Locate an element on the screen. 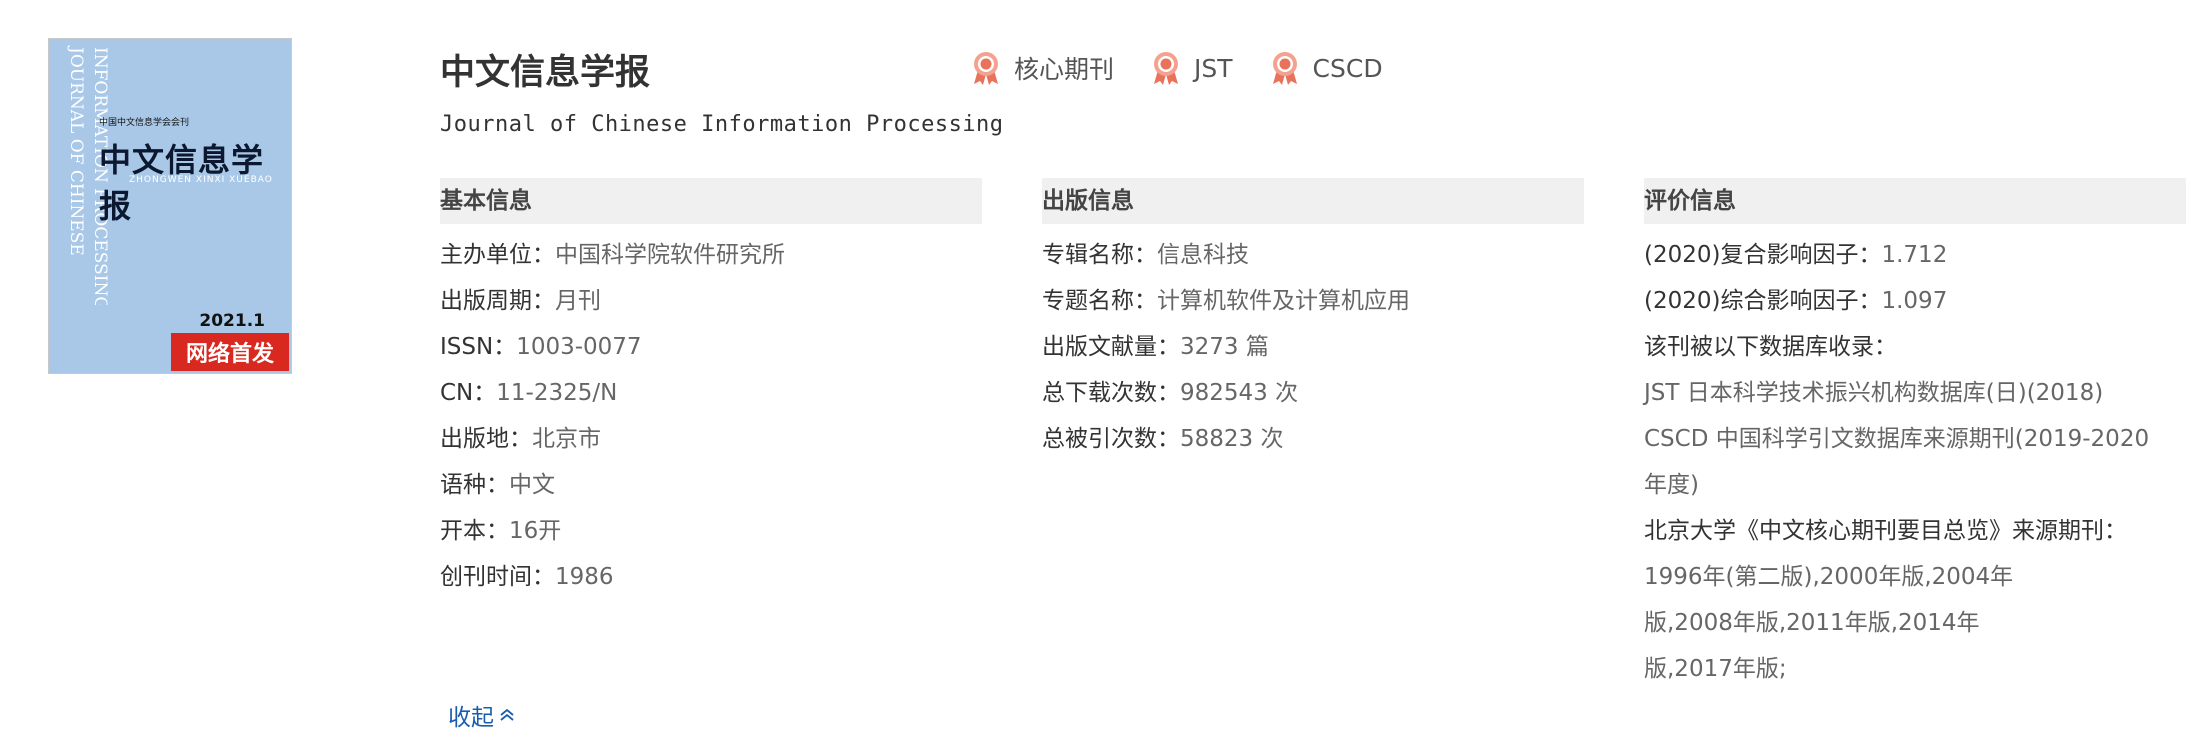  info-label: 专题名称： is located at coordinates (1099, 301).